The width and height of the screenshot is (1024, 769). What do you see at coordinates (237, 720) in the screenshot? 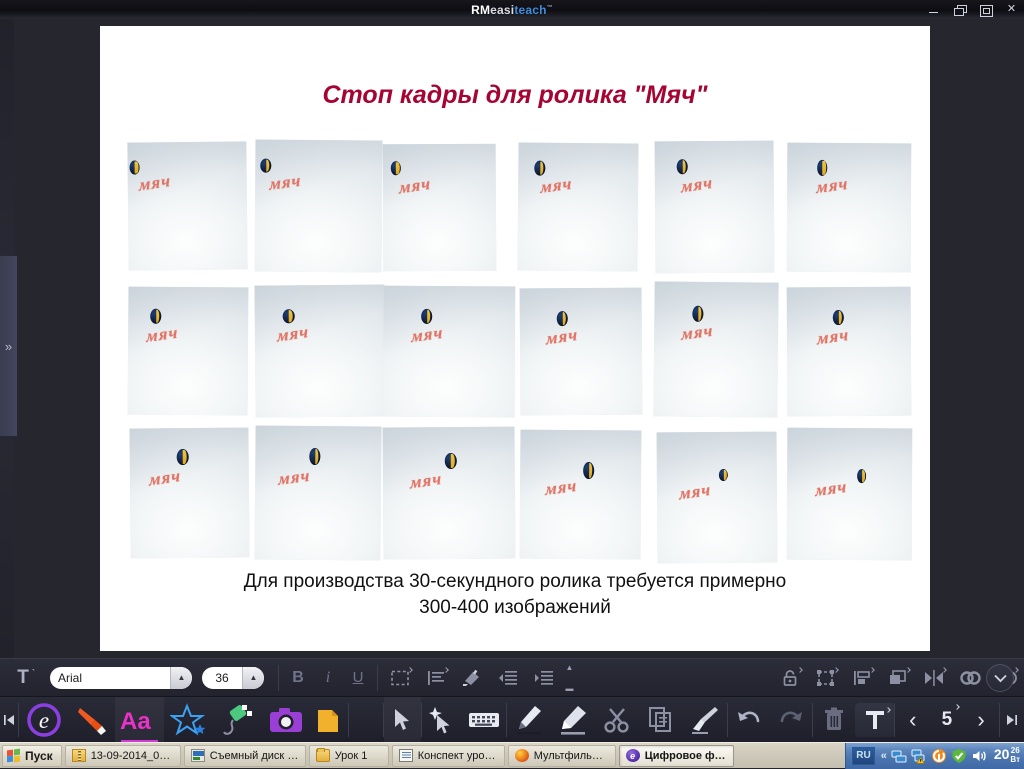
I see `plug-resources-icon` at bounding box center [237, 720].